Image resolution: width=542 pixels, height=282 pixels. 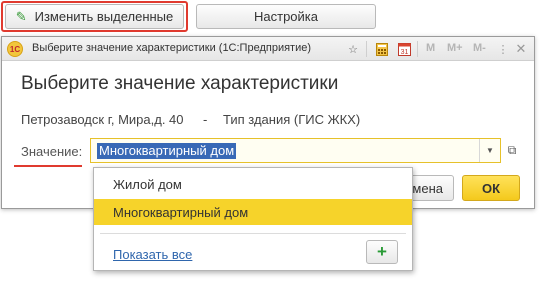 I want to click on ok-button: ОК, so click(x=491, y=188).